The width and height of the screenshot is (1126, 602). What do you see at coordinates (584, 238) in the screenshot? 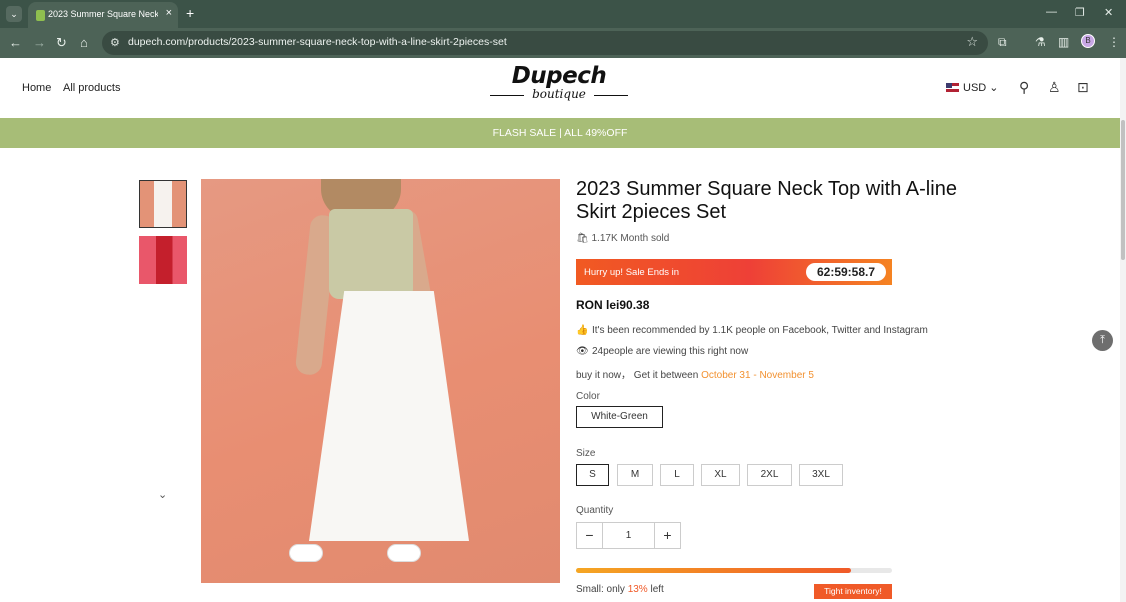
I see `bag-icon: 🛍` at bounding box center [584, 238].